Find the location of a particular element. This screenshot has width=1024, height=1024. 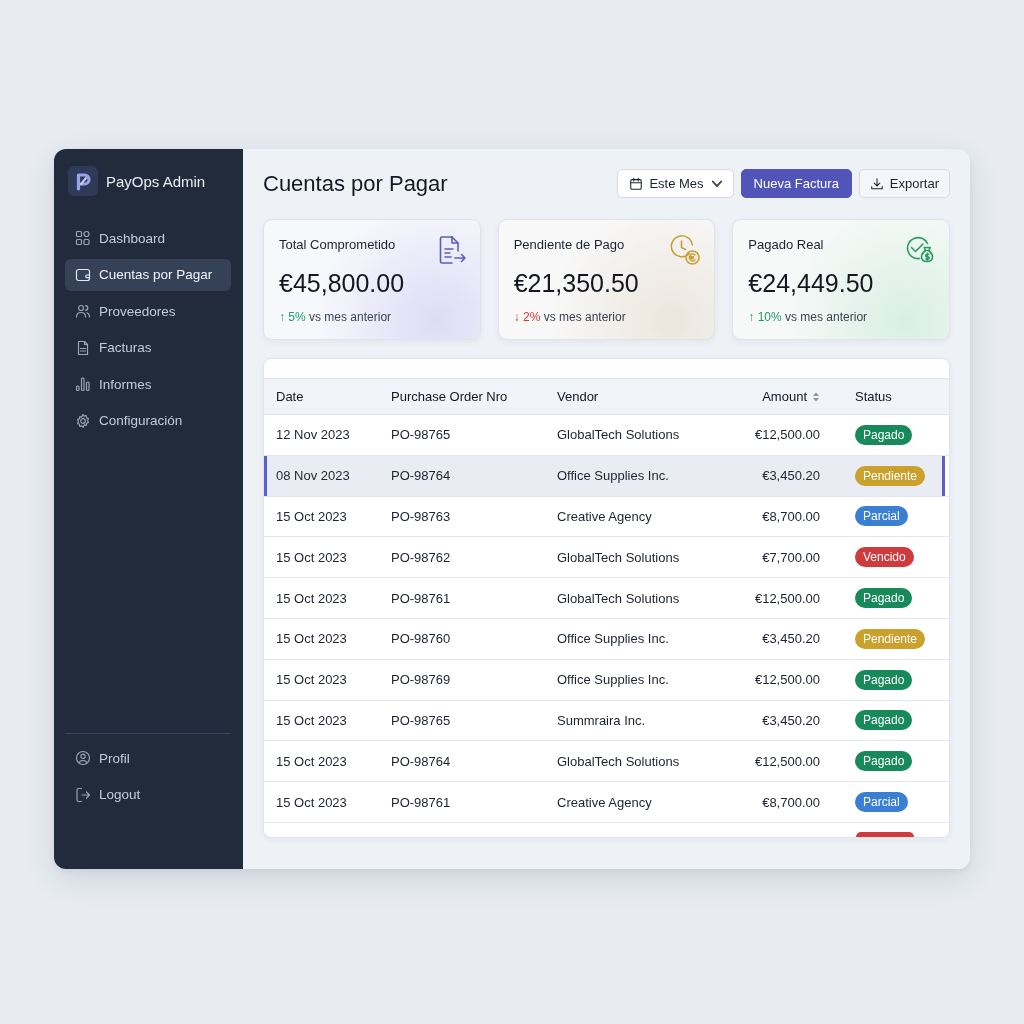

status-badge: Vencido is located at coordinates (884, 557).